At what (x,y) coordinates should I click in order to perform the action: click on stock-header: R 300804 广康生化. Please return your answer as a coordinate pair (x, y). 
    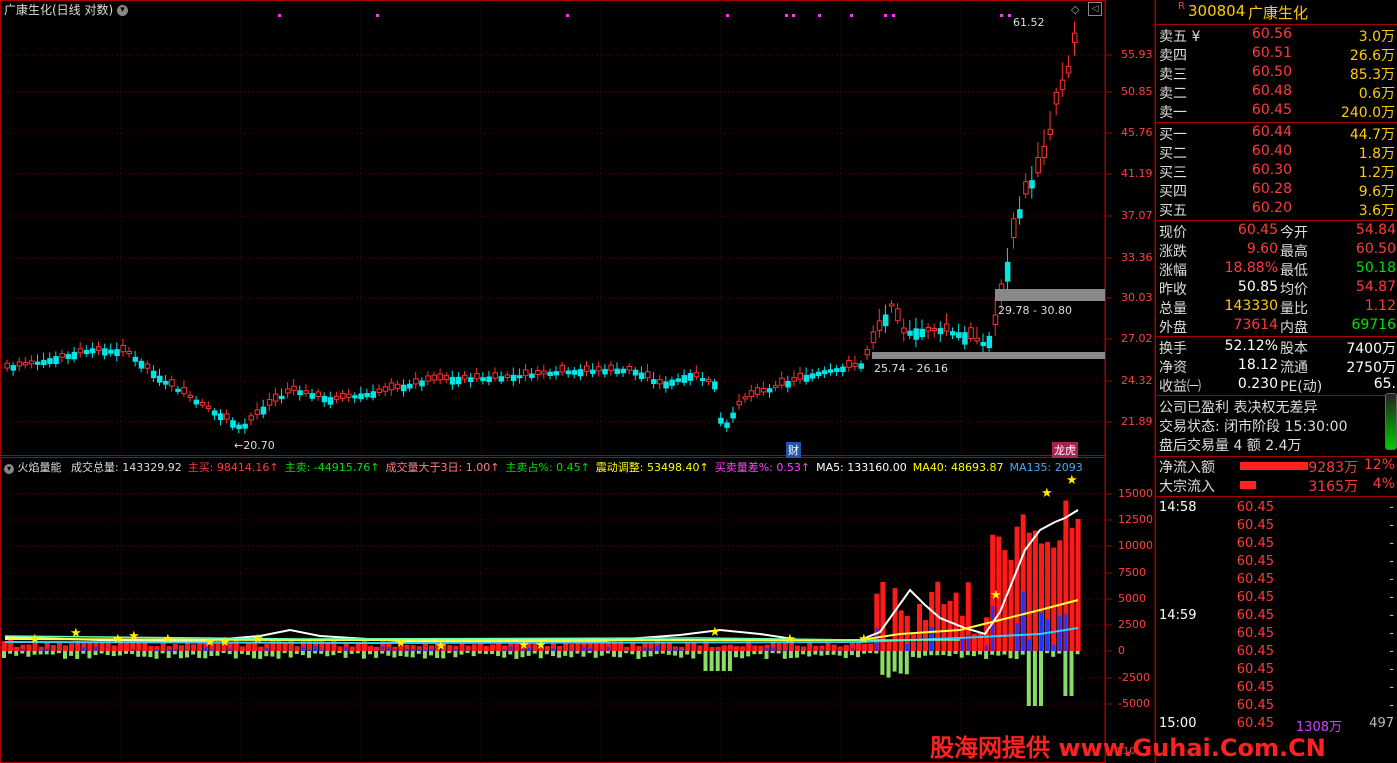
    Looking at the image, I should click on (1276, 12).